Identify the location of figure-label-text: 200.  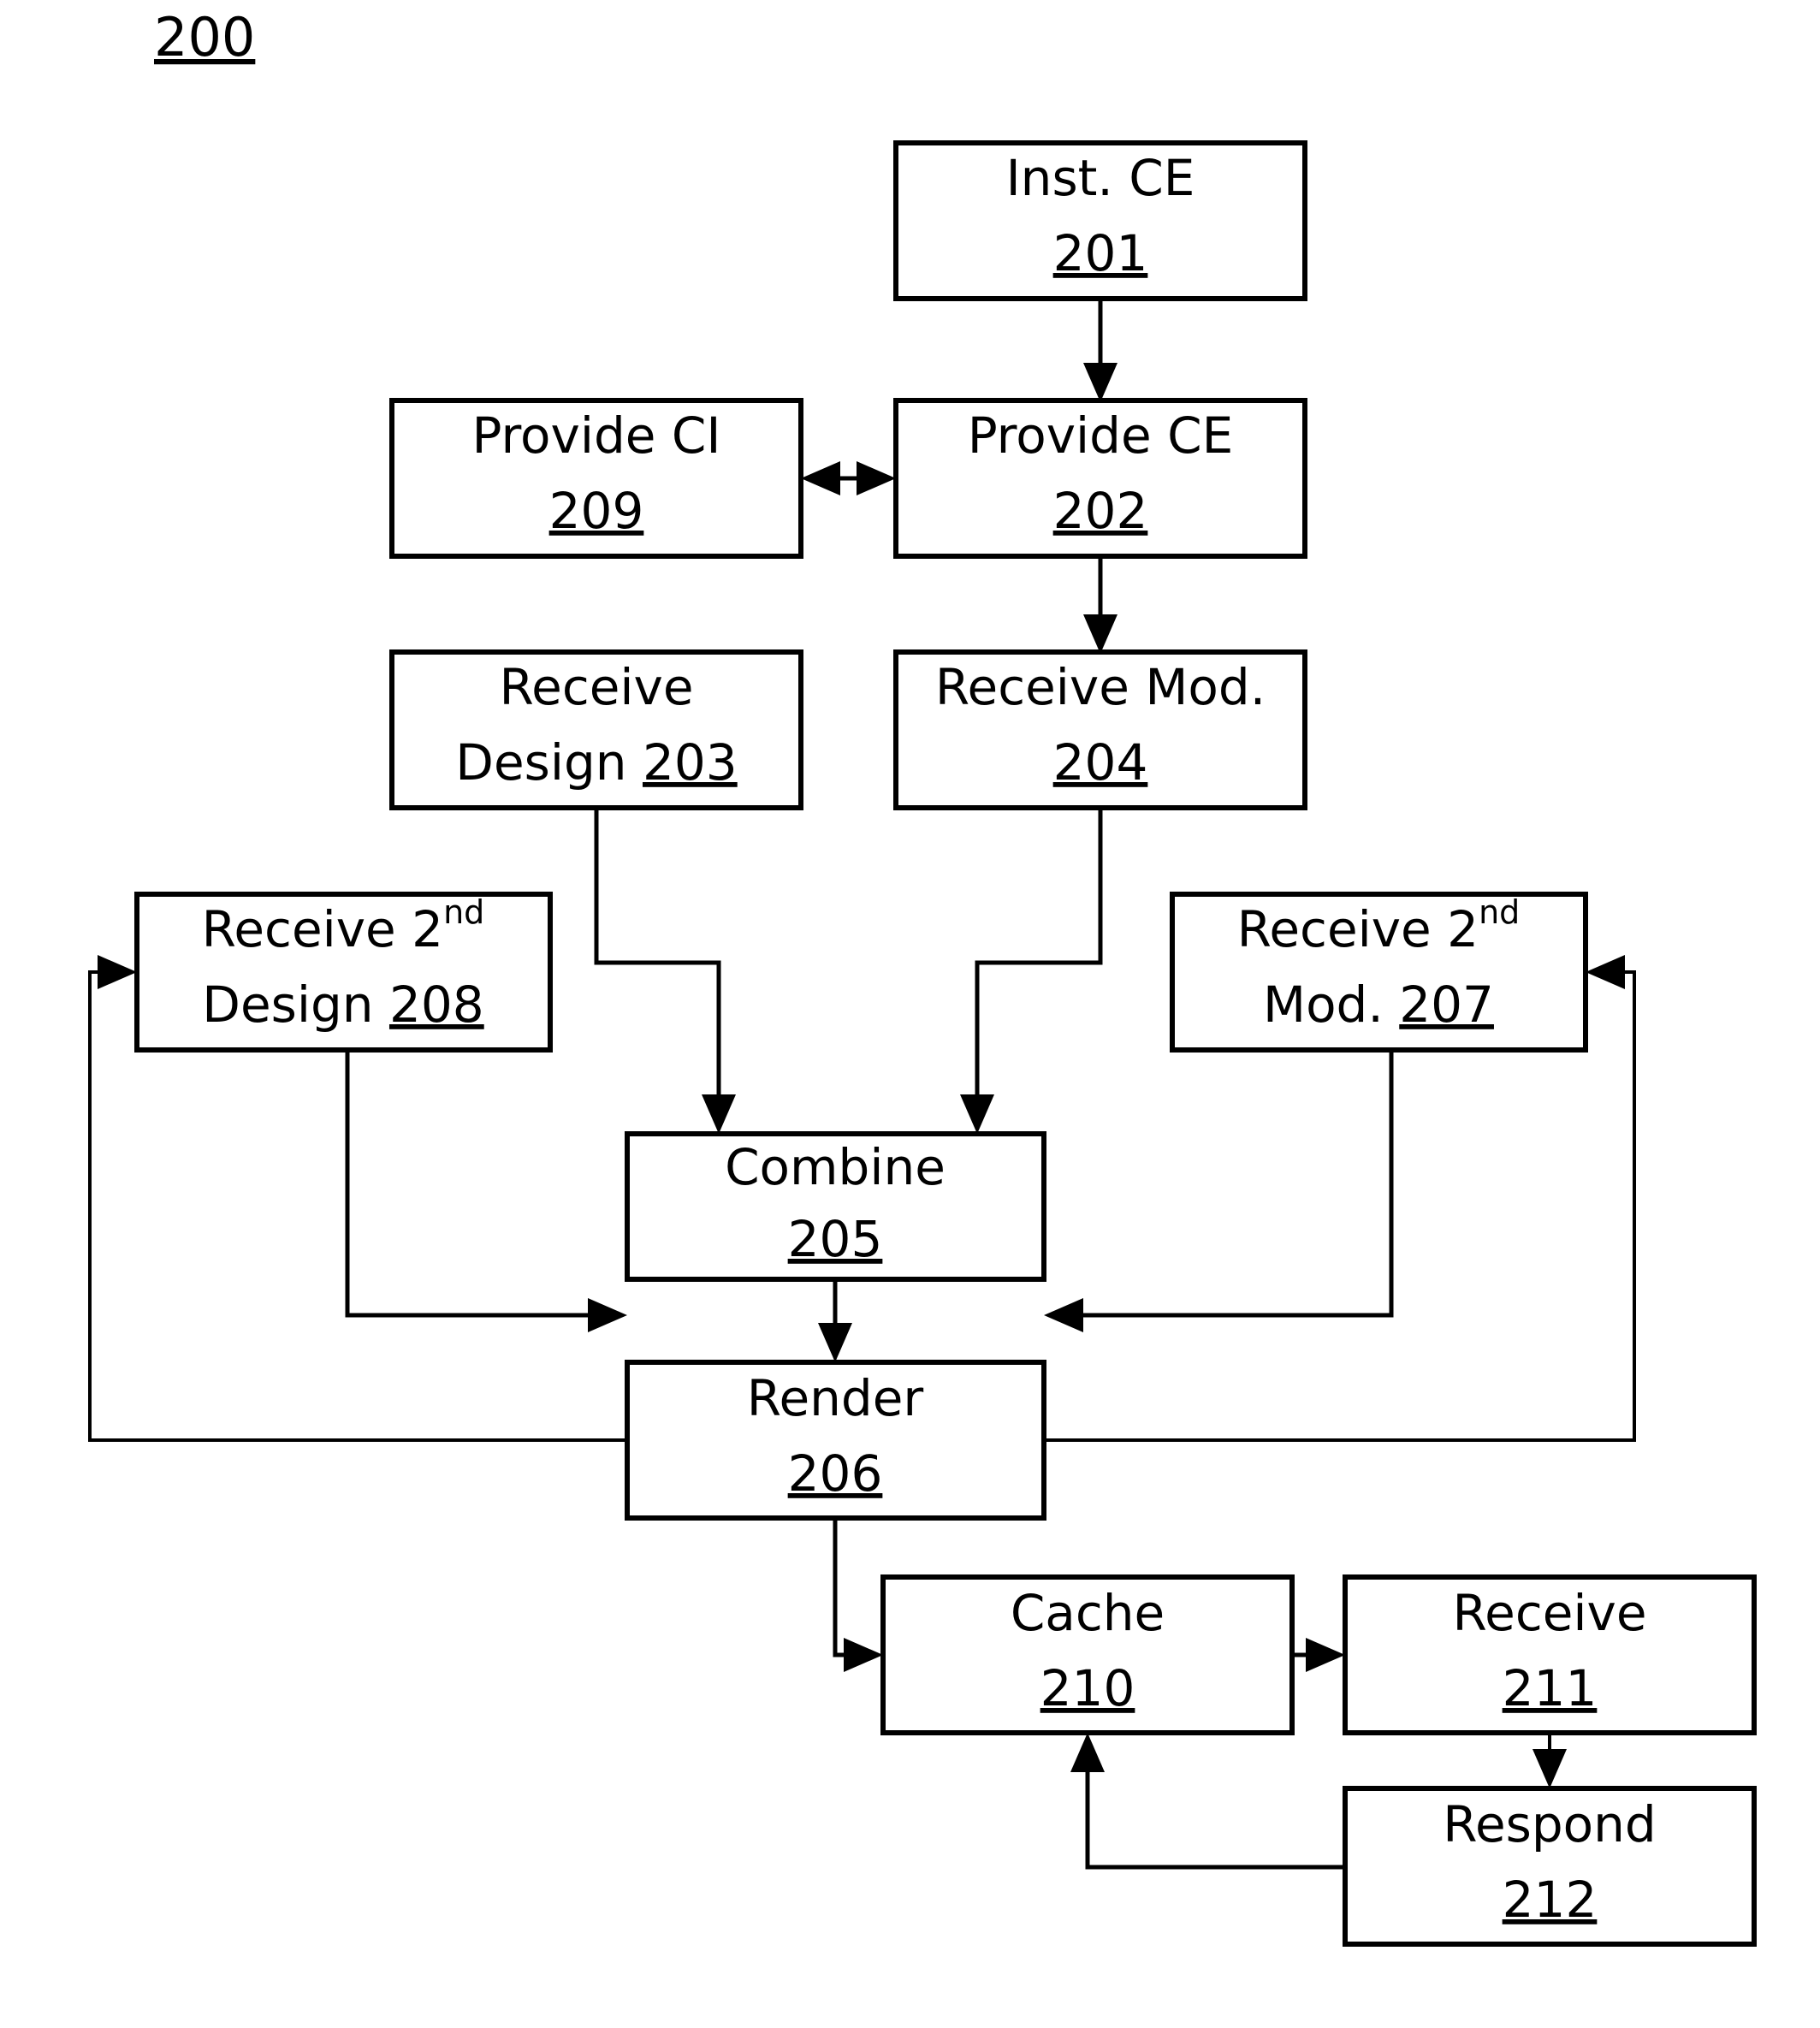
(204, 37).